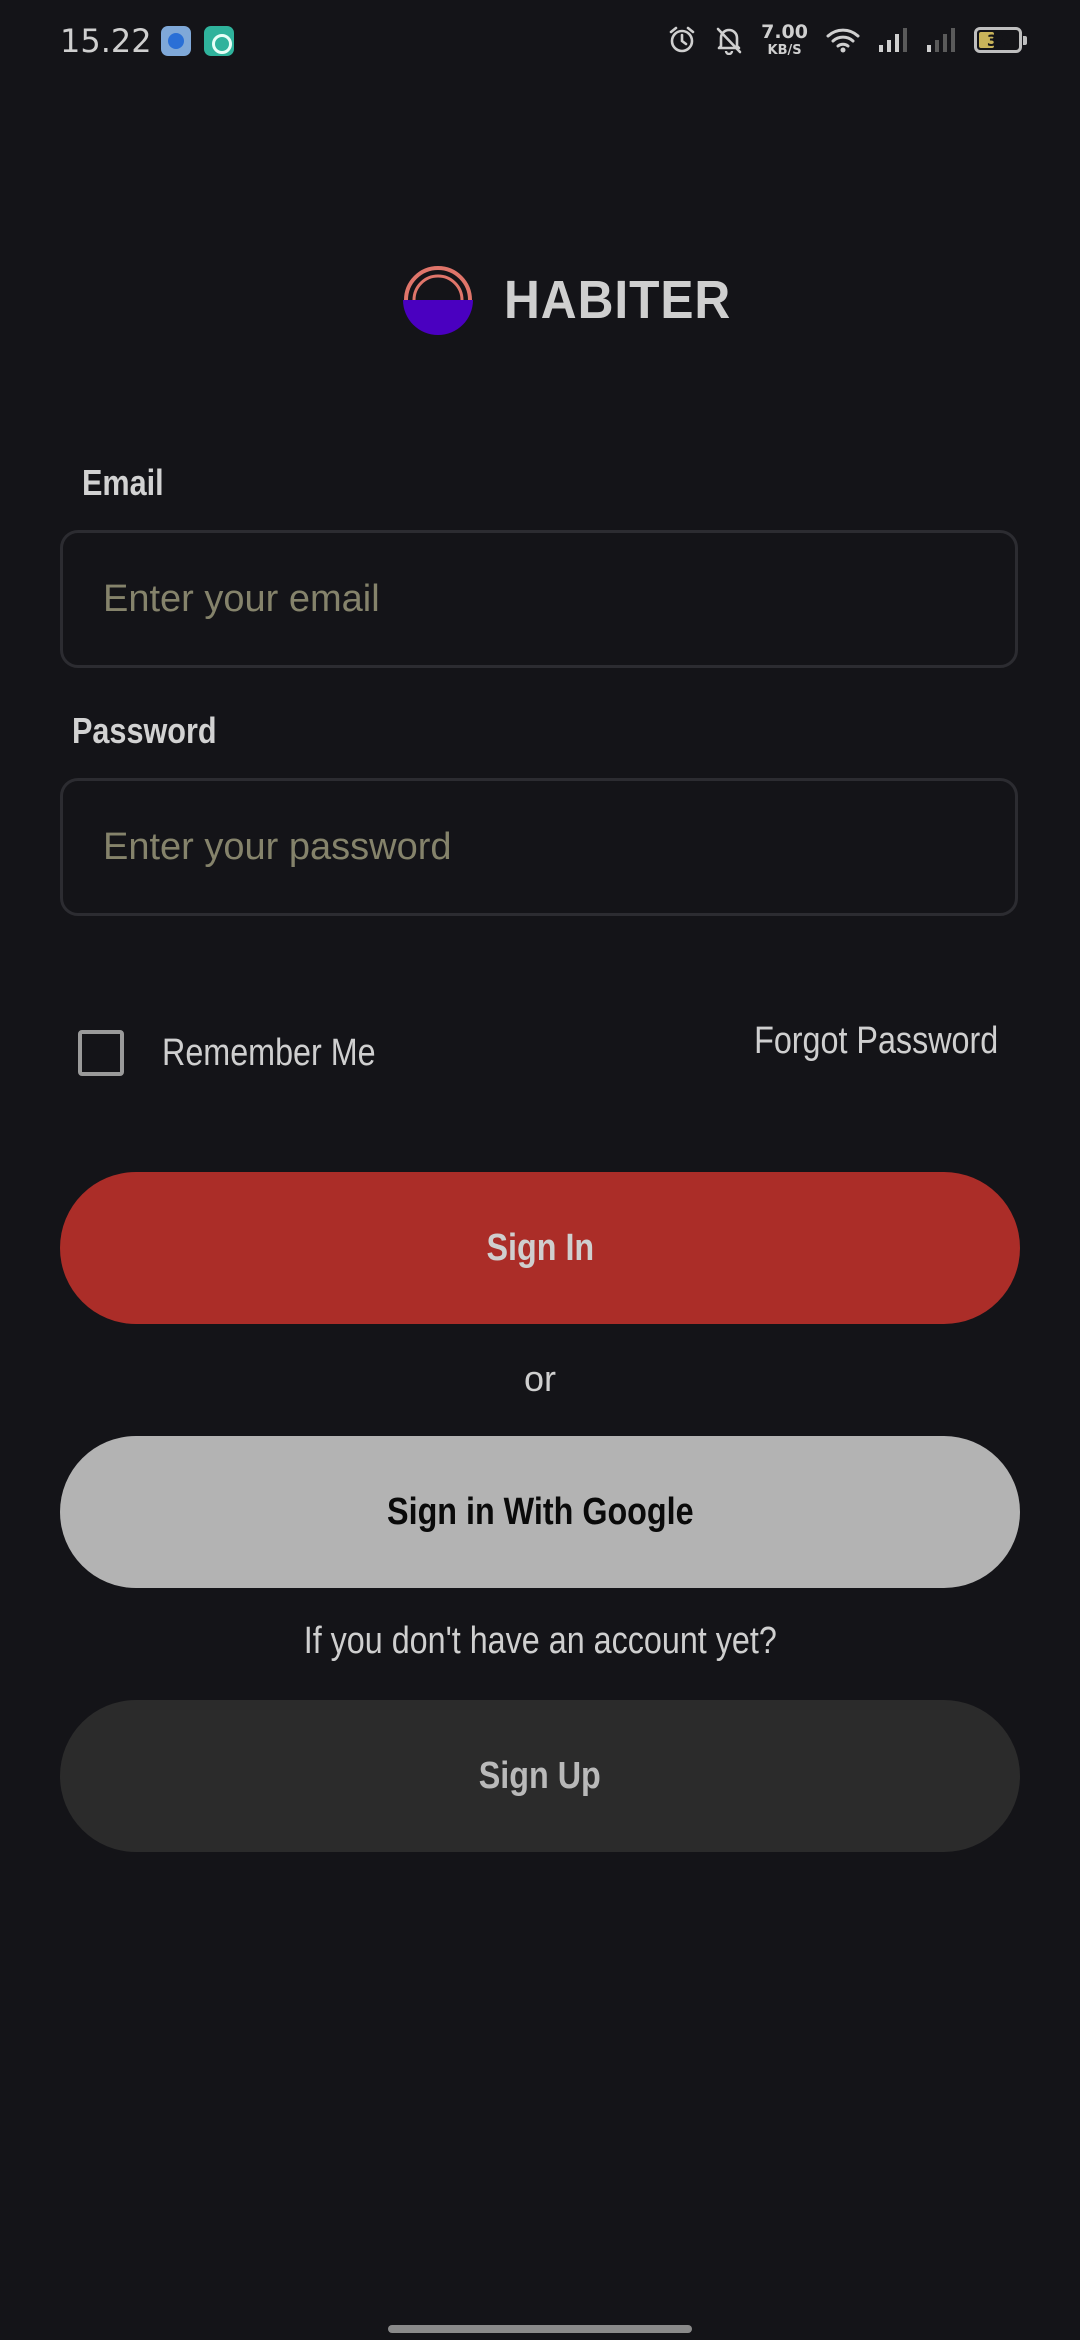 The width and height of the screenshot is (1080, 2340). I want to click on bell-off-icon, so click(729, 40).